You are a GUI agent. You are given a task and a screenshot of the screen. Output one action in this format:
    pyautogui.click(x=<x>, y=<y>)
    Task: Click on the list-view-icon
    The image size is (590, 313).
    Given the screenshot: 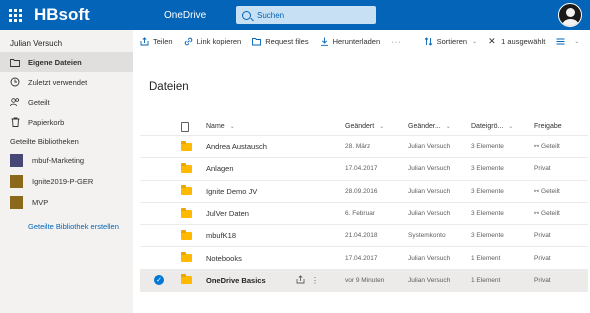 What is the action you would take?
    pyautogui.click(x=560, y=41)
    